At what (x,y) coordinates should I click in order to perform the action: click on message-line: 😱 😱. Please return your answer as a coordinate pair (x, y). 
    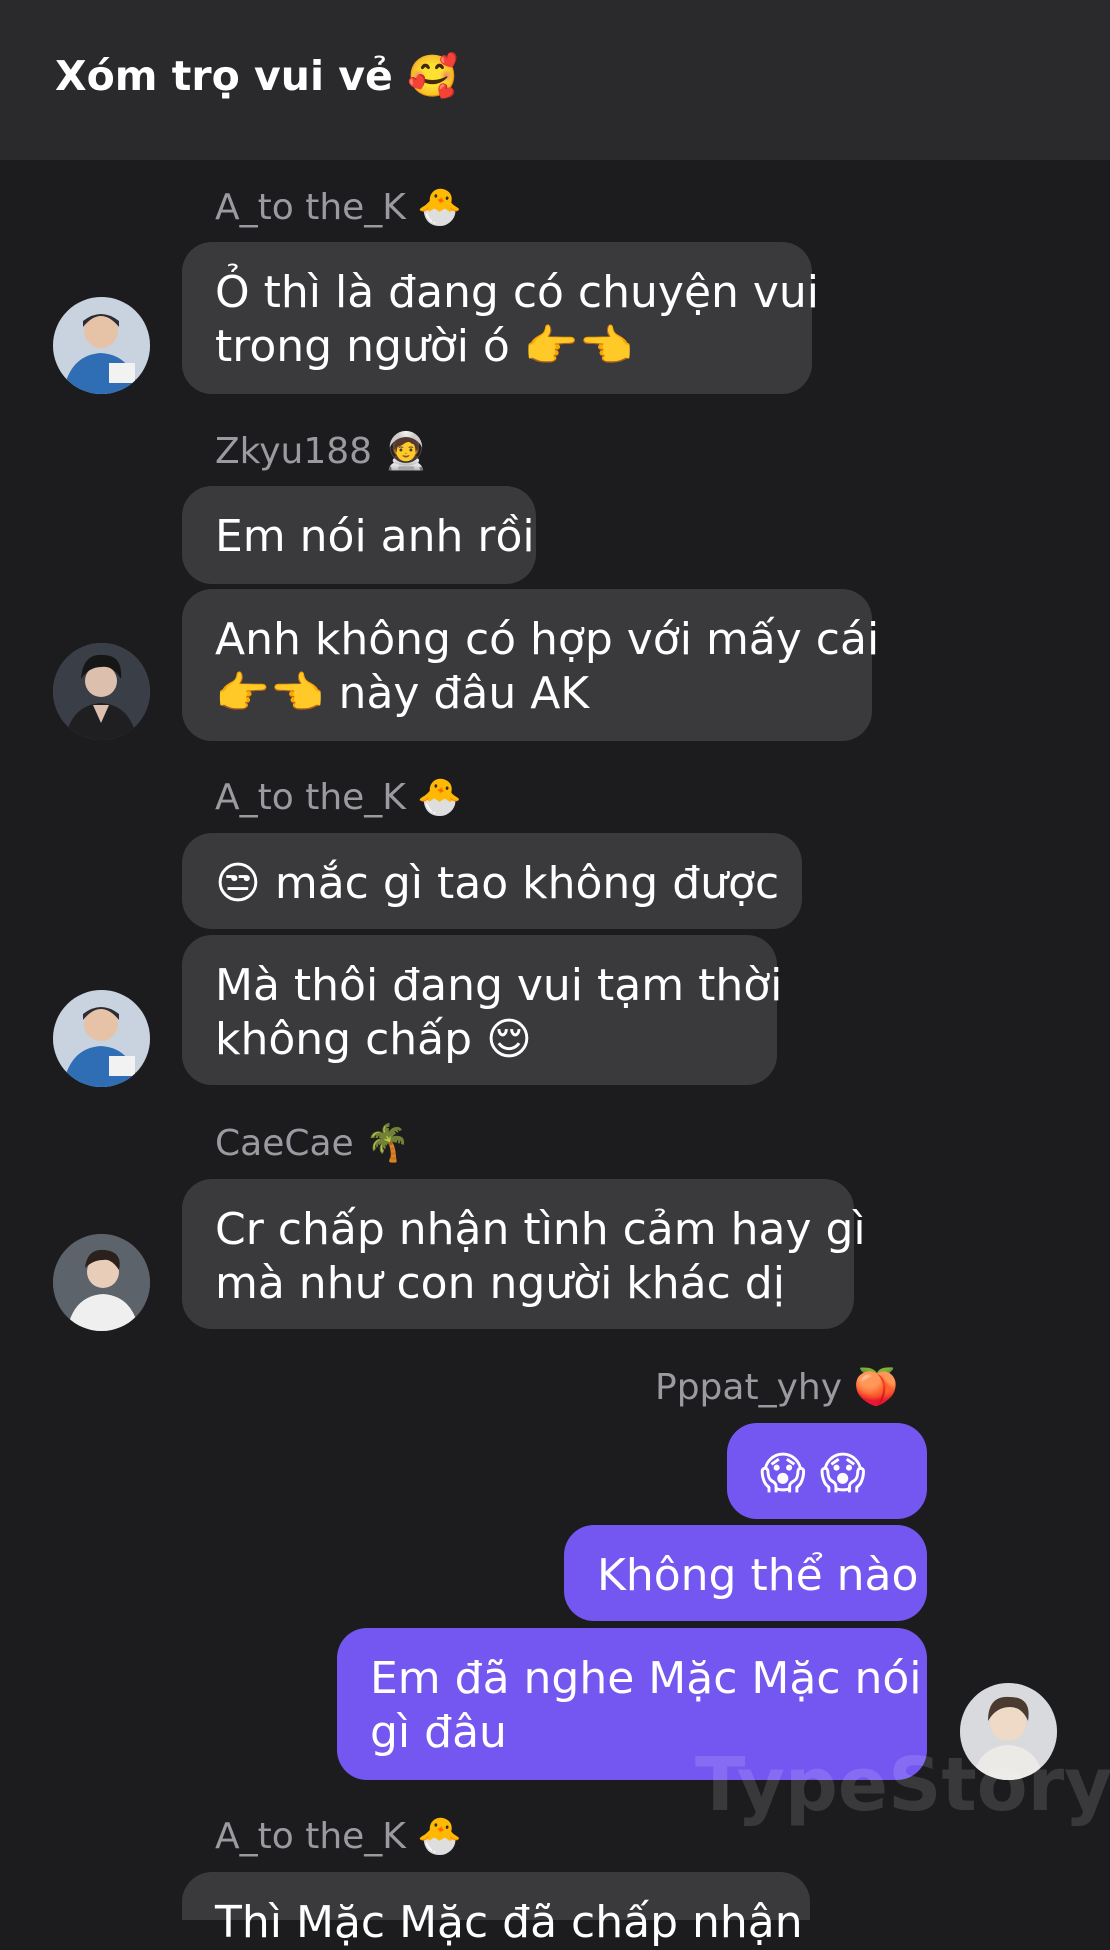
    Looking at the image, I should click on (813, 1473).